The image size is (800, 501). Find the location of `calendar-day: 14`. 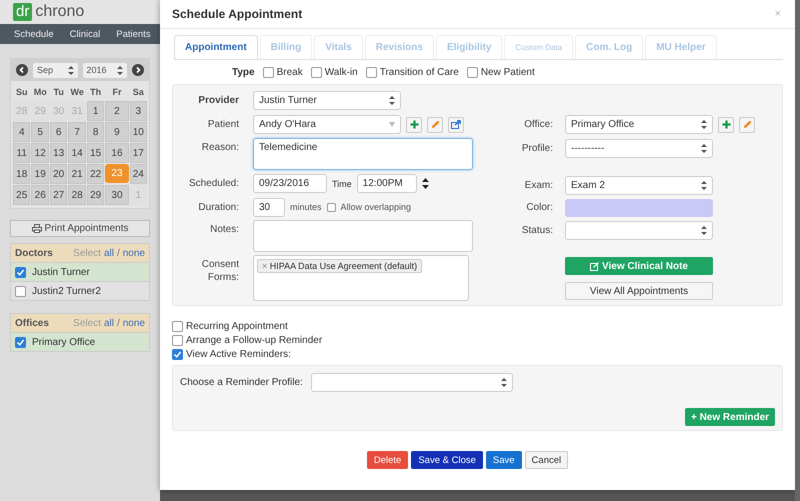

calendar-day: 14 is located at coordinates (77, 153).